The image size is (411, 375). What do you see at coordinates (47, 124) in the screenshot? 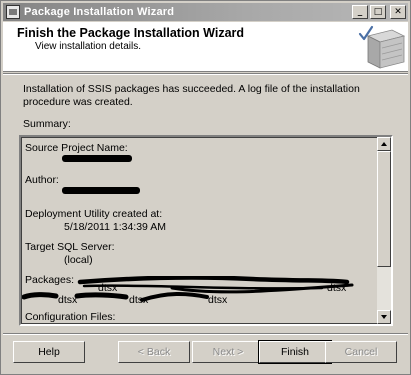
I see `summary-label: Summary:` at bounding box center [47, 124].